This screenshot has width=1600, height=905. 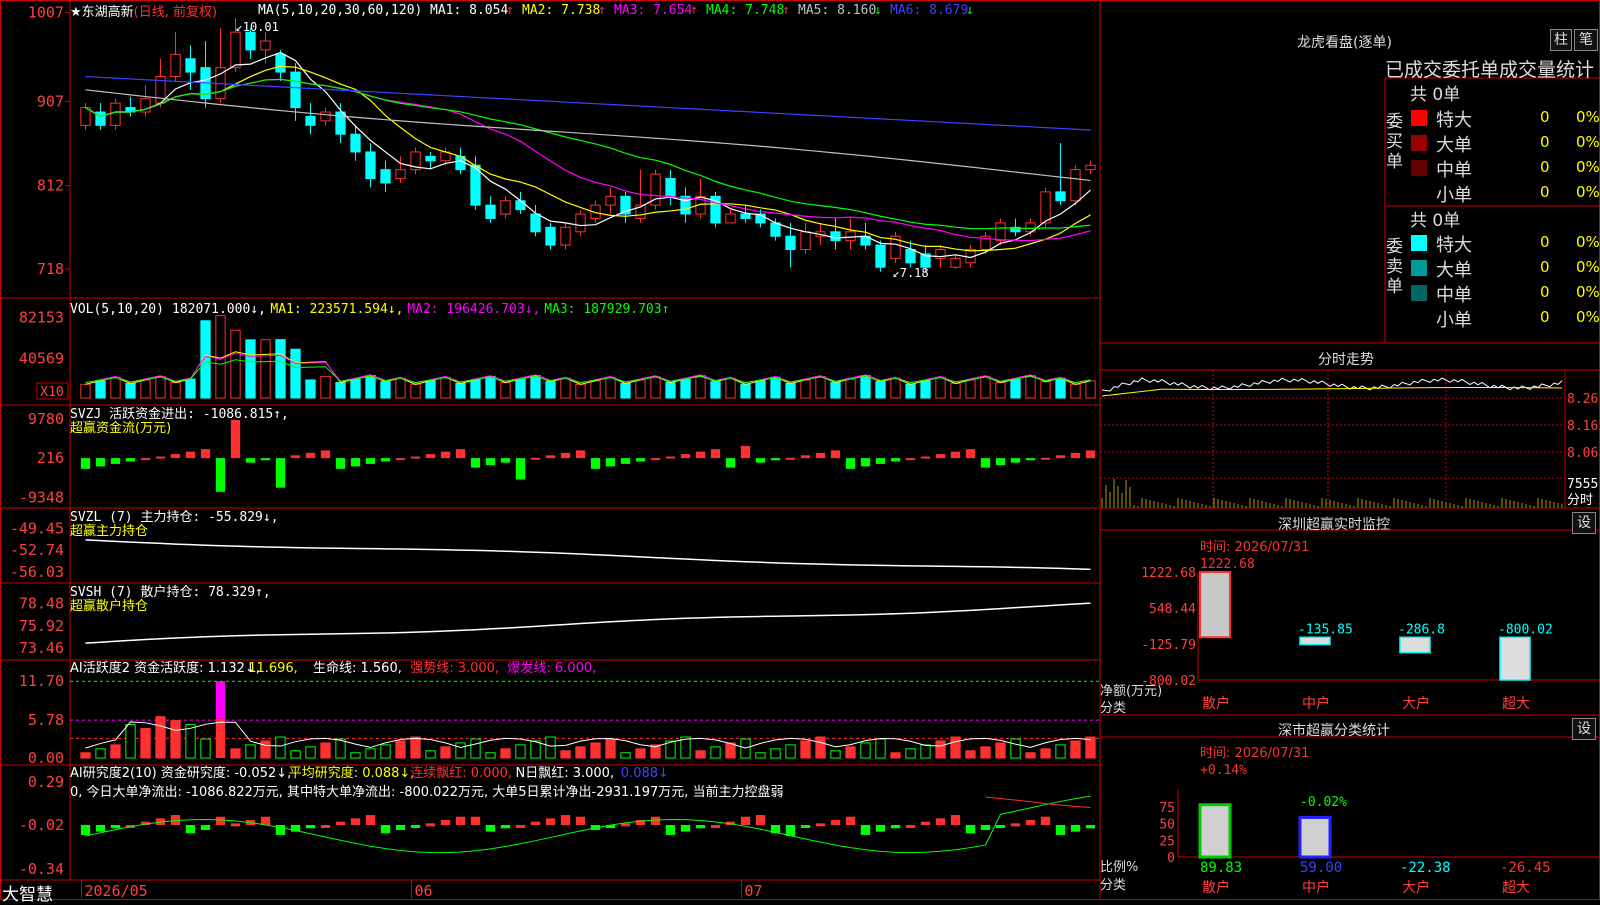 What do you see at coordinates (1394, 267) in the screenshot?
I see `sell-side-label: 委卖单` at bounding box center [1394, 267].